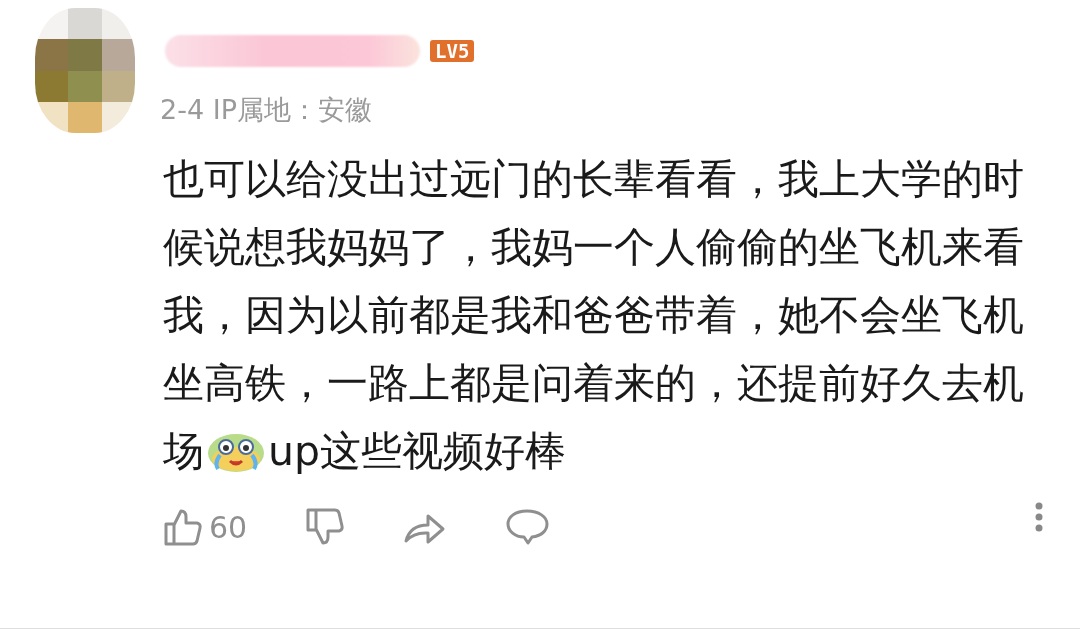  Describe the element at coordinates (183, 527) in the screenshot. I see `thumbs-up-icon` at that location.